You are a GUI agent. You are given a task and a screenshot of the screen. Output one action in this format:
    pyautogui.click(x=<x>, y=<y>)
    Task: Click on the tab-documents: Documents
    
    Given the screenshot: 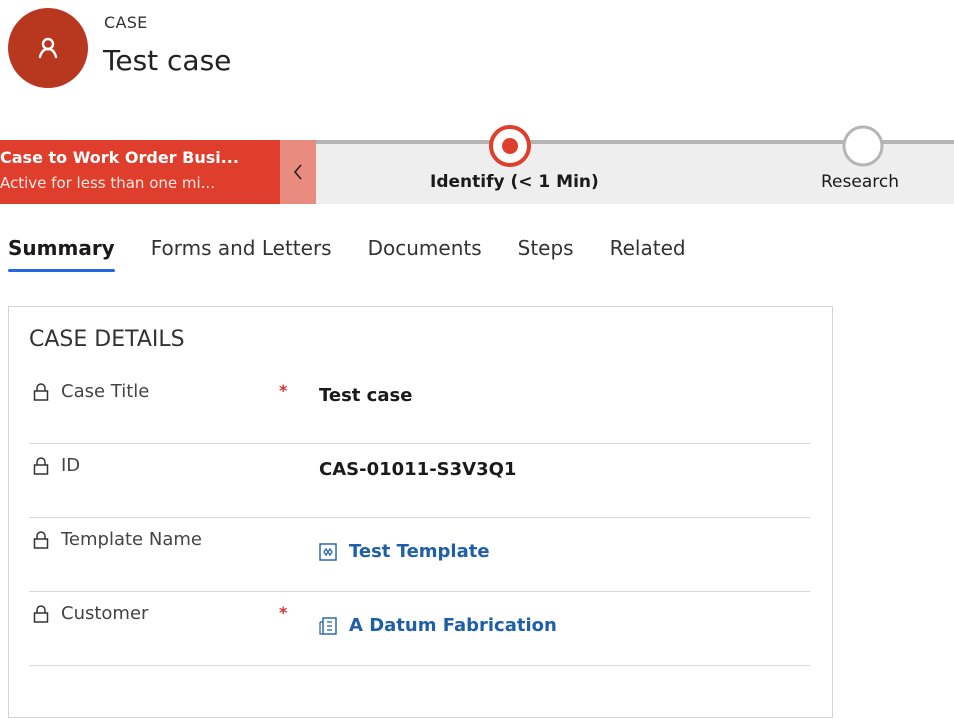 What is the action you would take?
    pyautogui.click(x=425, y=253)
    